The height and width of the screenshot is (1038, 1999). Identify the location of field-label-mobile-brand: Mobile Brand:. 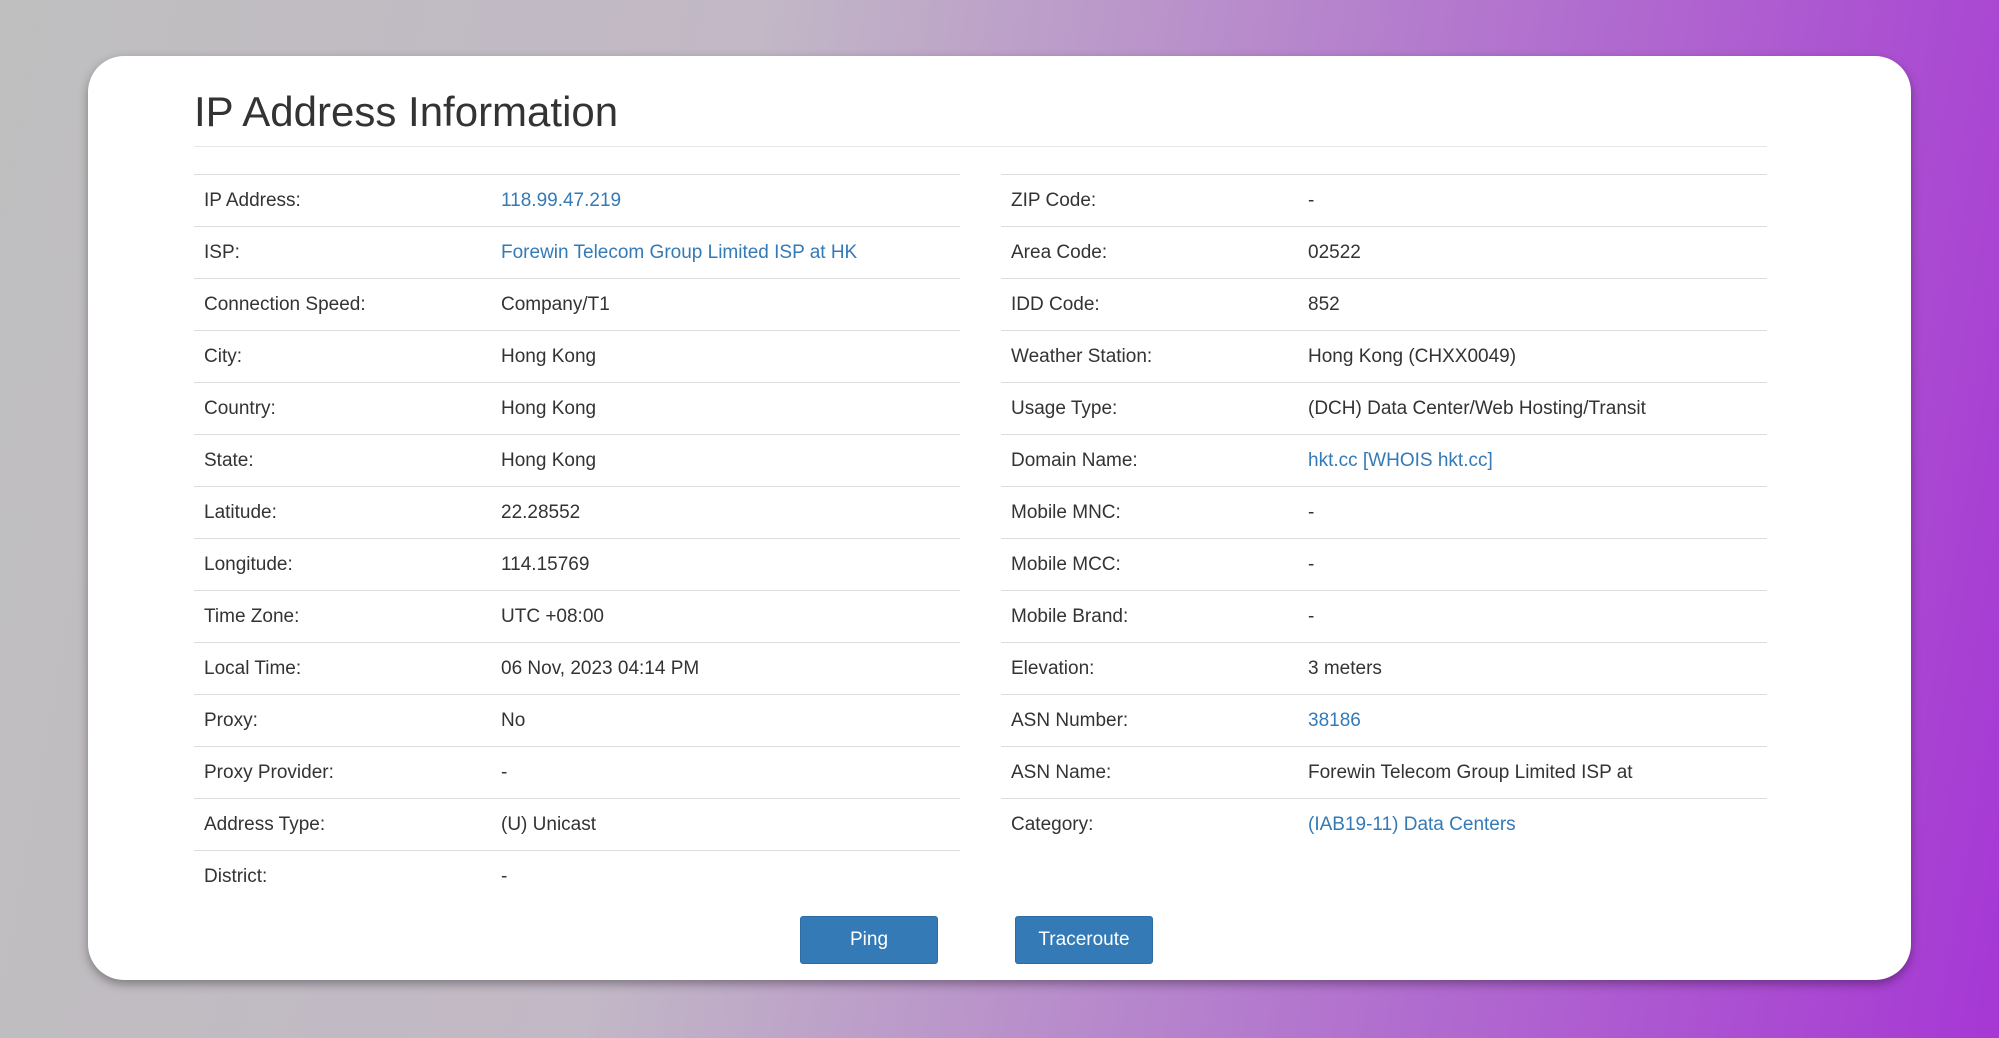
(1070, 616).